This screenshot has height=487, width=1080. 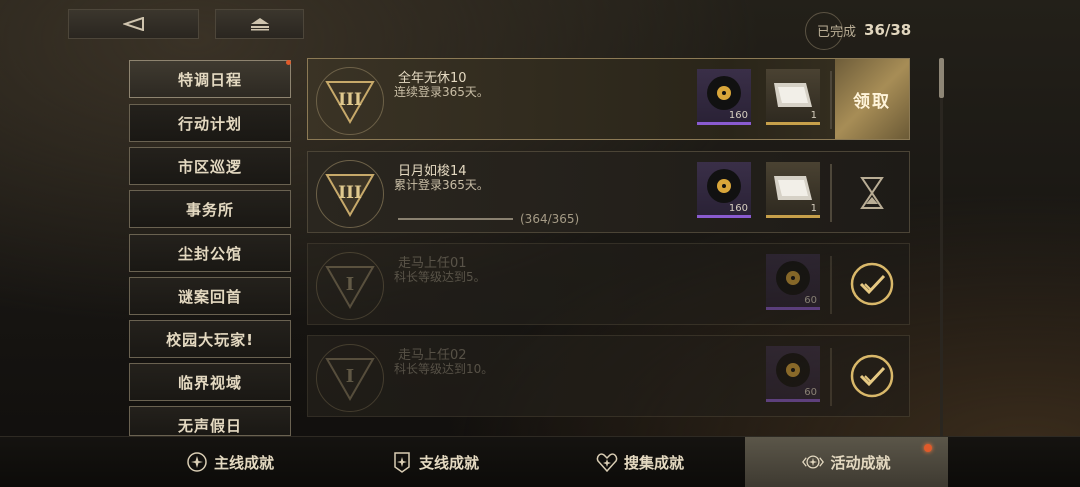 I want to click on tab-collection-achievements: 搜集成就, so click(x=640, y=462).